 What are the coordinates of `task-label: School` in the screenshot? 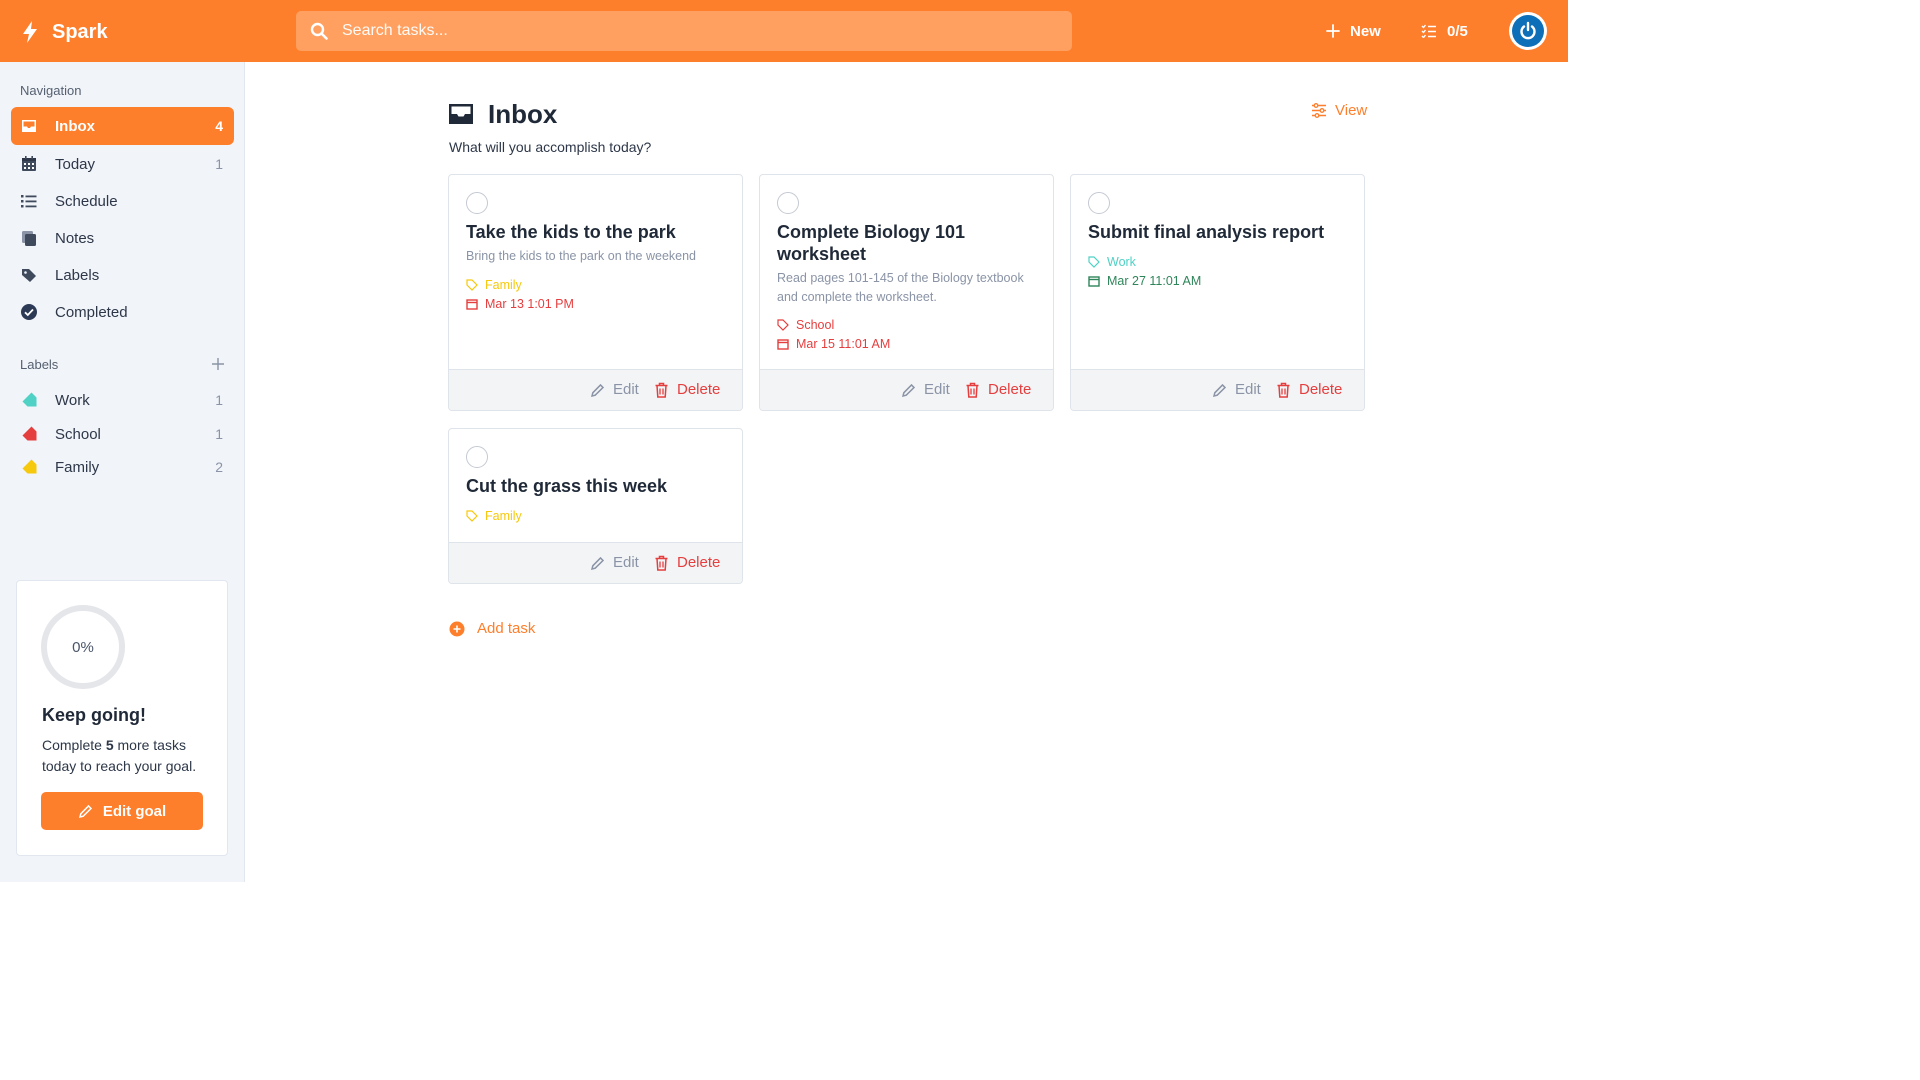 It's located at (805, 325).